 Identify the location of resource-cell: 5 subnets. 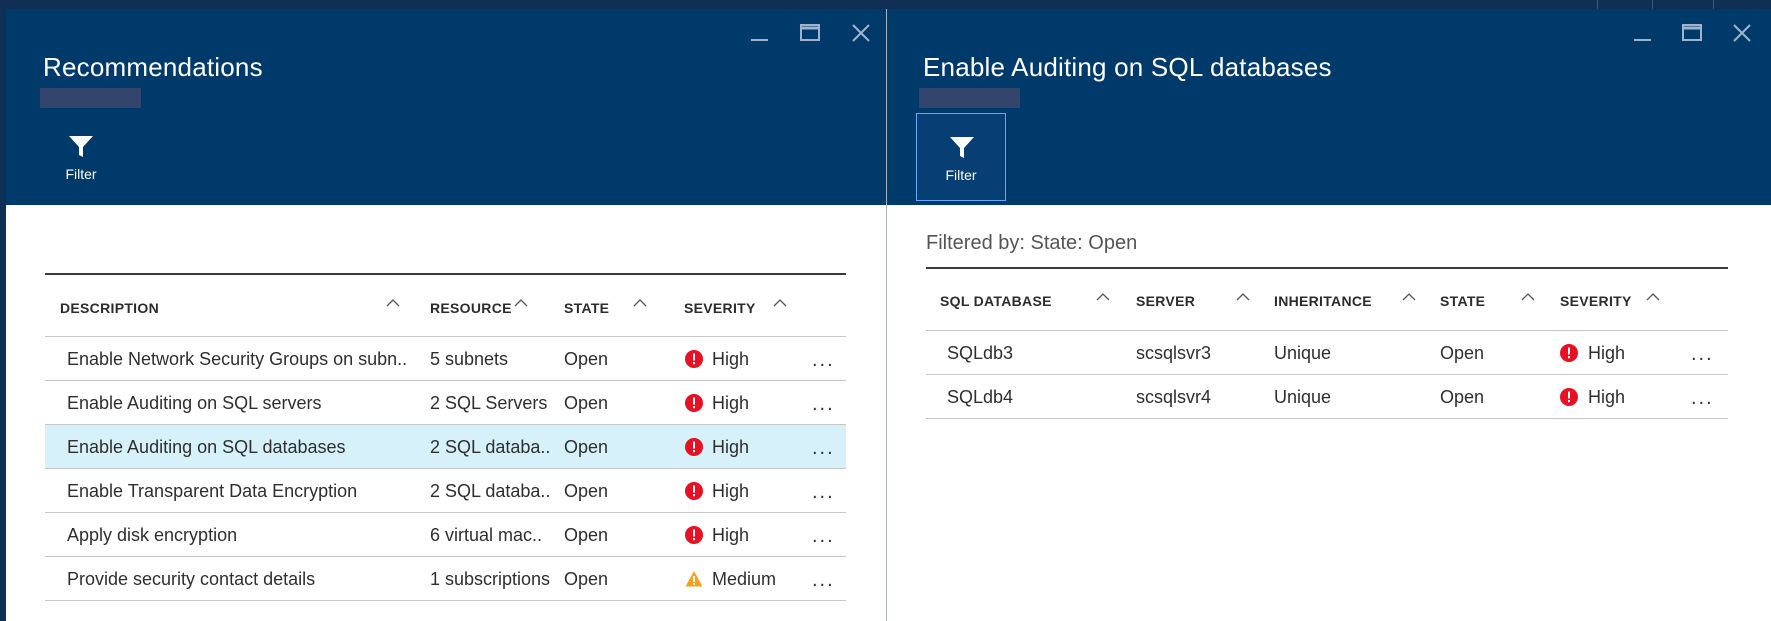
(469, 359).